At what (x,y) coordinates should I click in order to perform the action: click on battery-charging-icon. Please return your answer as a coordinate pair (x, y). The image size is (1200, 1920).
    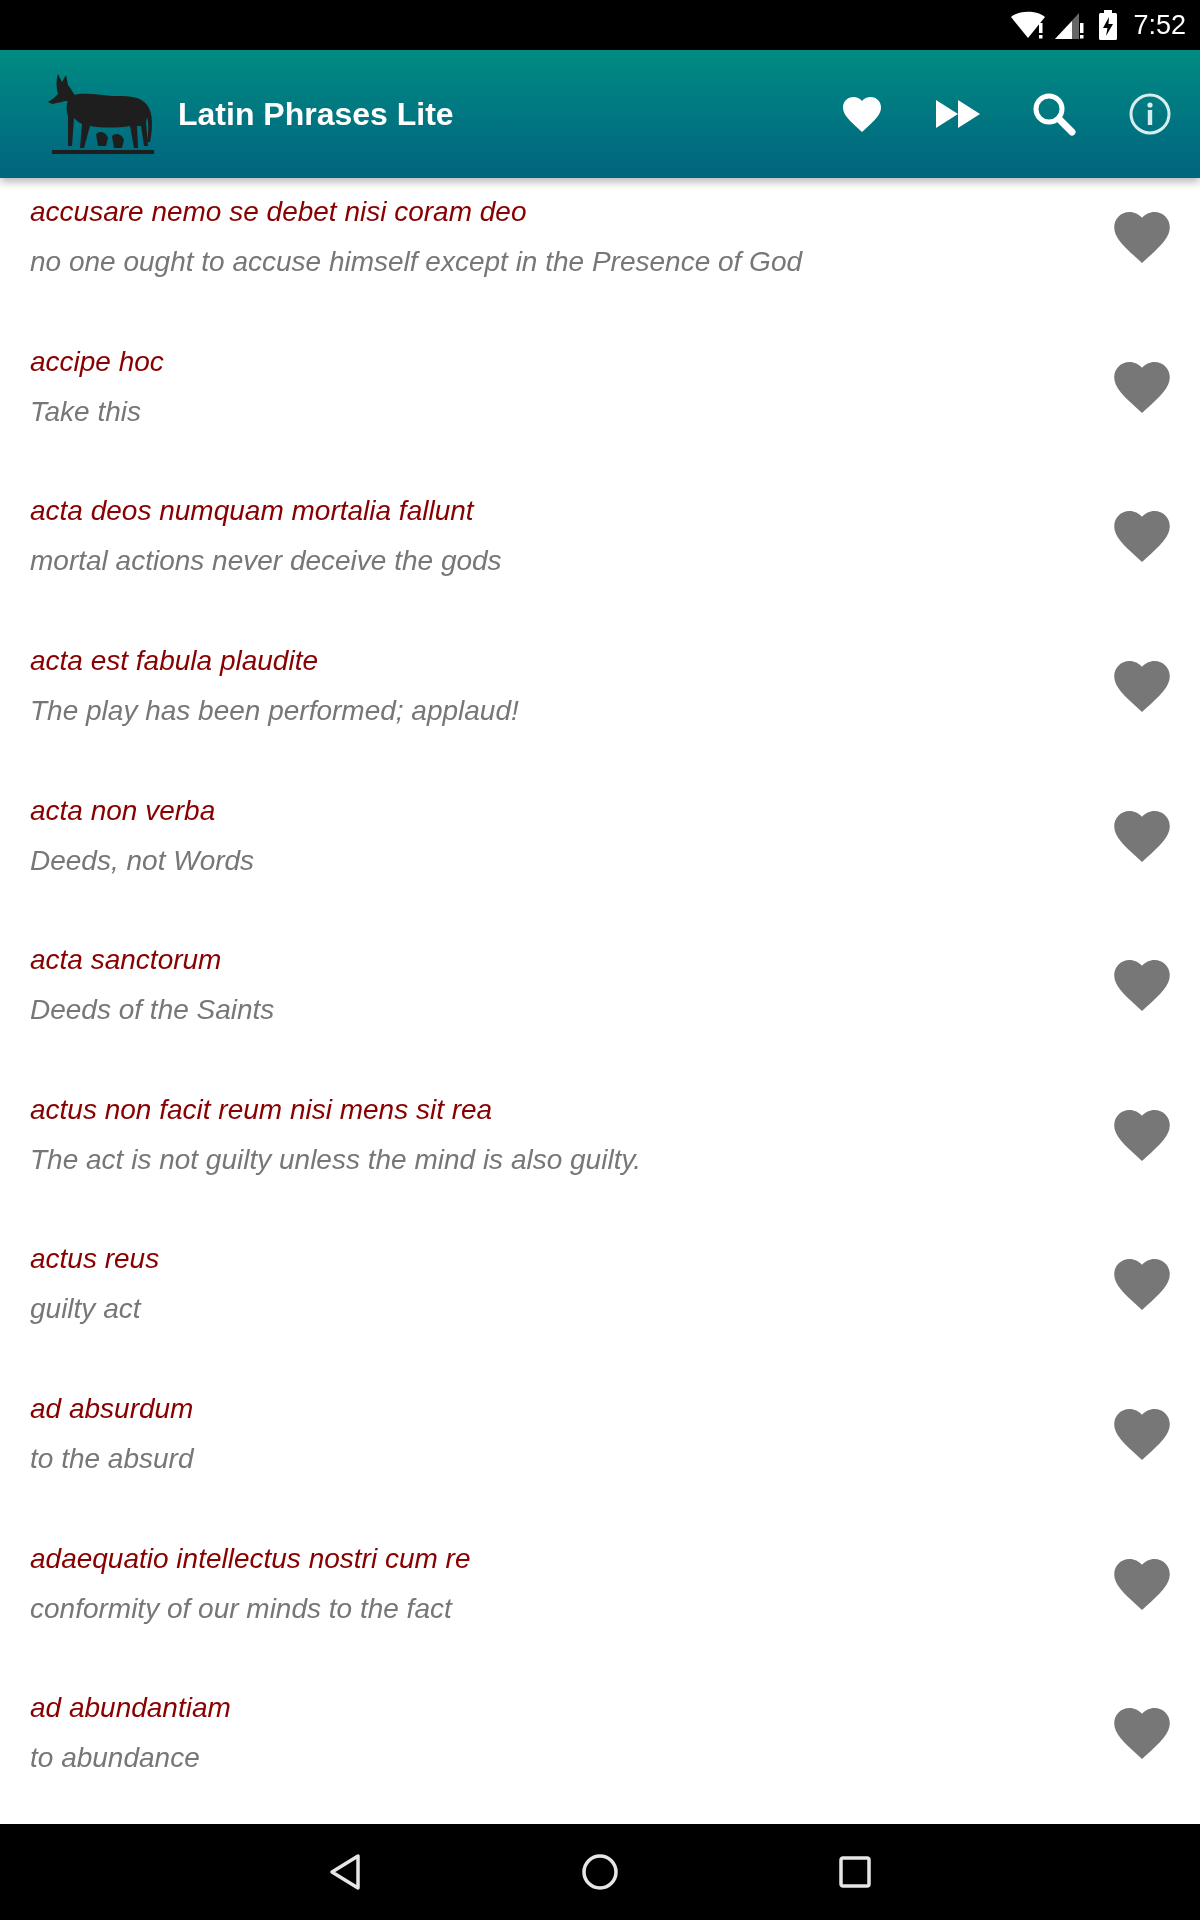
    Looking at the image, I should click on (1108, 25).